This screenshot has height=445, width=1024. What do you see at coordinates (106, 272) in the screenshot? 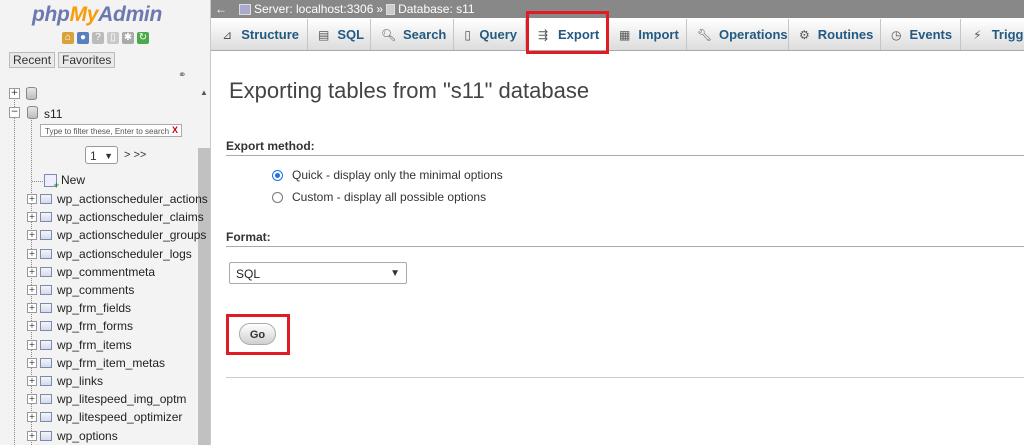
I see `nav-table-name: wp_commentmeta` at bounding box center [106, 272].